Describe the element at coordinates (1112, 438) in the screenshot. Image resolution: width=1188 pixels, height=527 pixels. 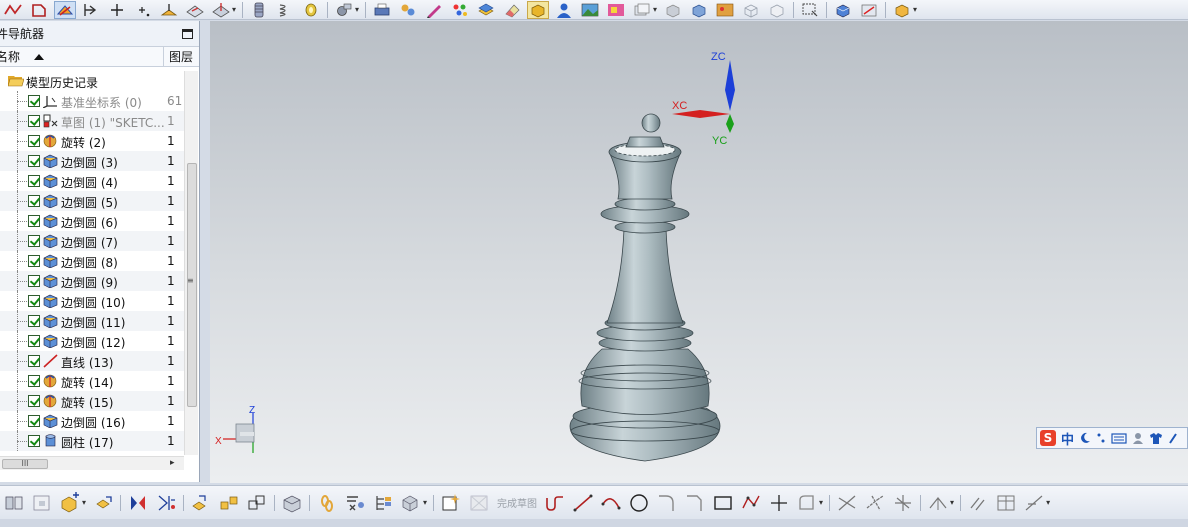
I see `ime-status-bar: S 中` at that location.